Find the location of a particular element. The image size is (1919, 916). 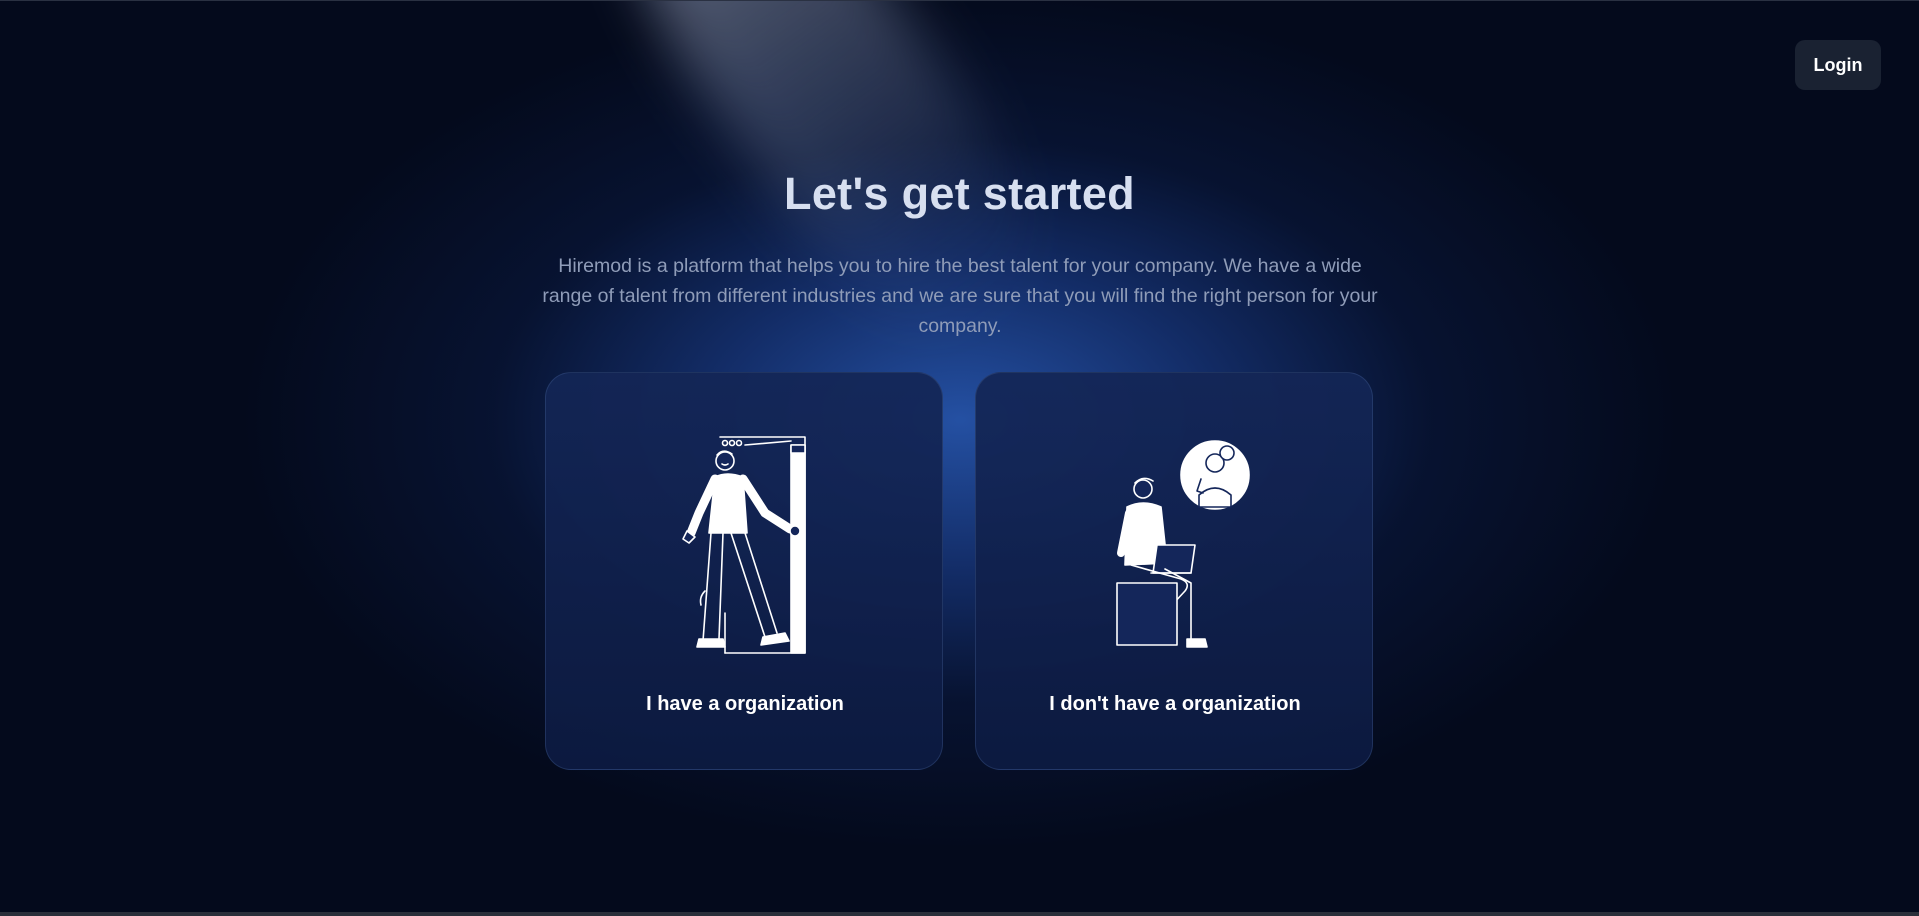

top-border is located at coordinates (959, 0).